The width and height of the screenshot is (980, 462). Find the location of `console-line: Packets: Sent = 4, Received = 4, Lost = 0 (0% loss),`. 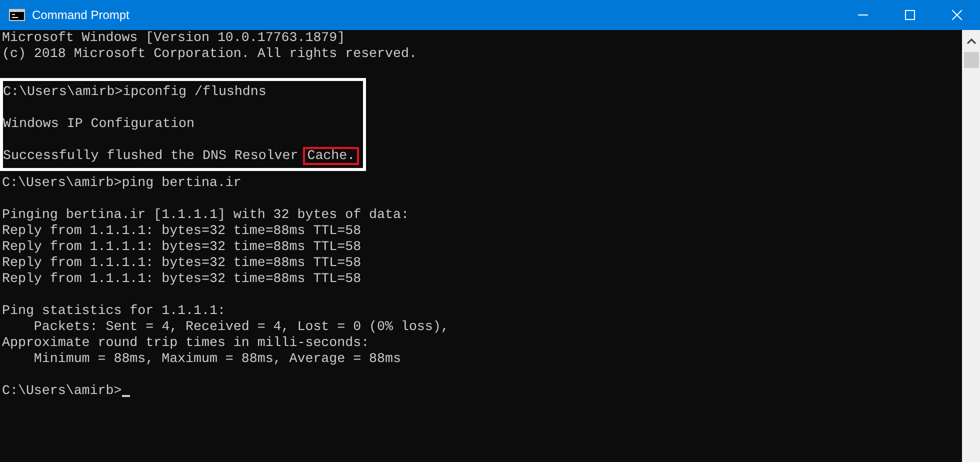

console-line: Packets: Sent = 4, Received = 4, Lost = 0 (0% loss), is located at coordinates (240, 327).